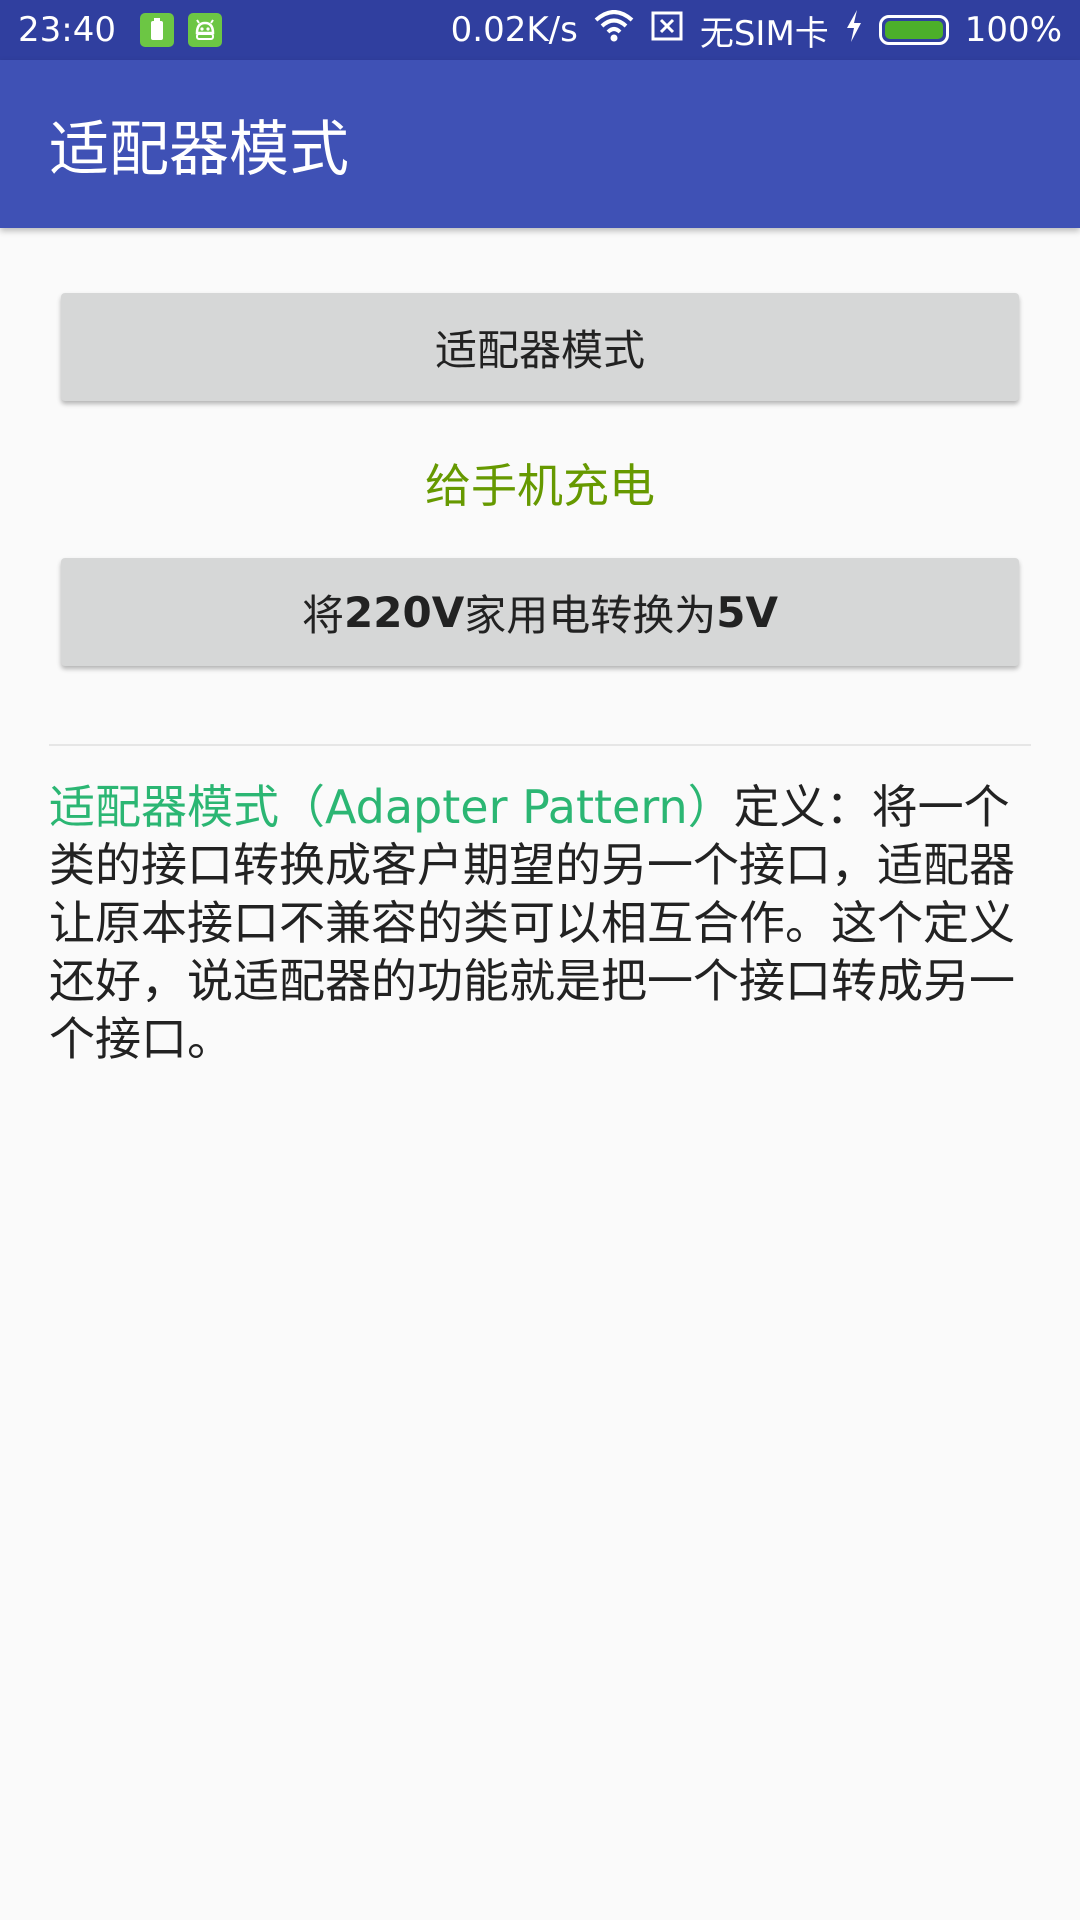 The image size is (1080, 1920). What do you see at coordinates (391, 807) in the screenshot?
I see `description-highlight: 适配器模式（Adapter Pattern）` at bounding box center [391, 807].